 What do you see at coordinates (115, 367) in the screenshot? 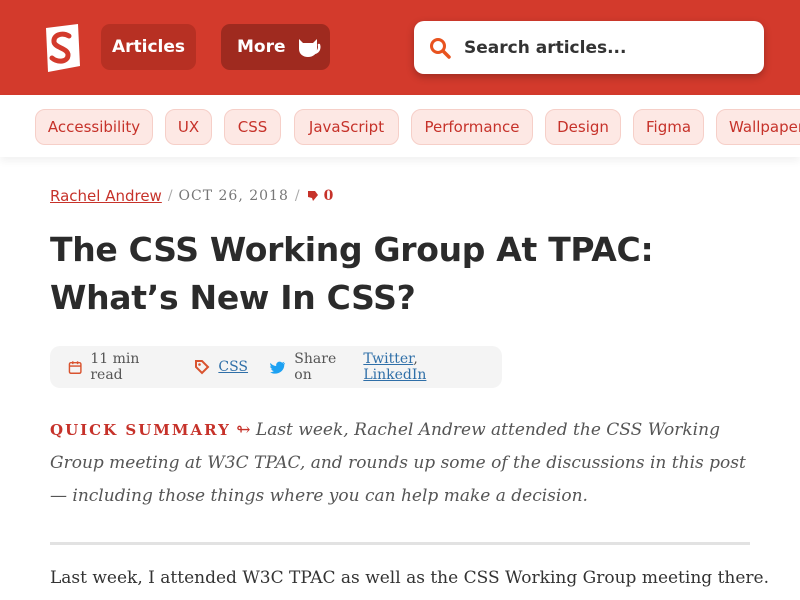
I see `read-time-label: 11 min read` at bounding box center [115, 367].